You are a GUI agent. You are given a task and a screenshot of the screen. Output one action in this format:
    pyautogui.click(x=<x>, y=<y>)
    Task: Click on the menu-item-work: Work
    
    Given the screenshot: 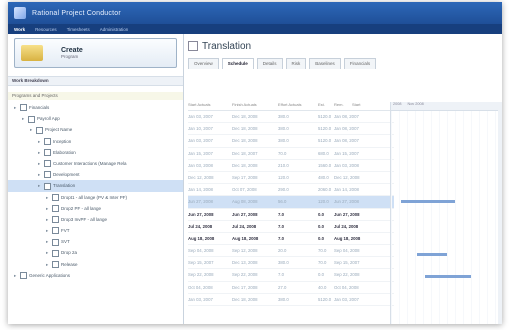 What is the action you would take?
    pyautogui.click(x=19, y=29)
    